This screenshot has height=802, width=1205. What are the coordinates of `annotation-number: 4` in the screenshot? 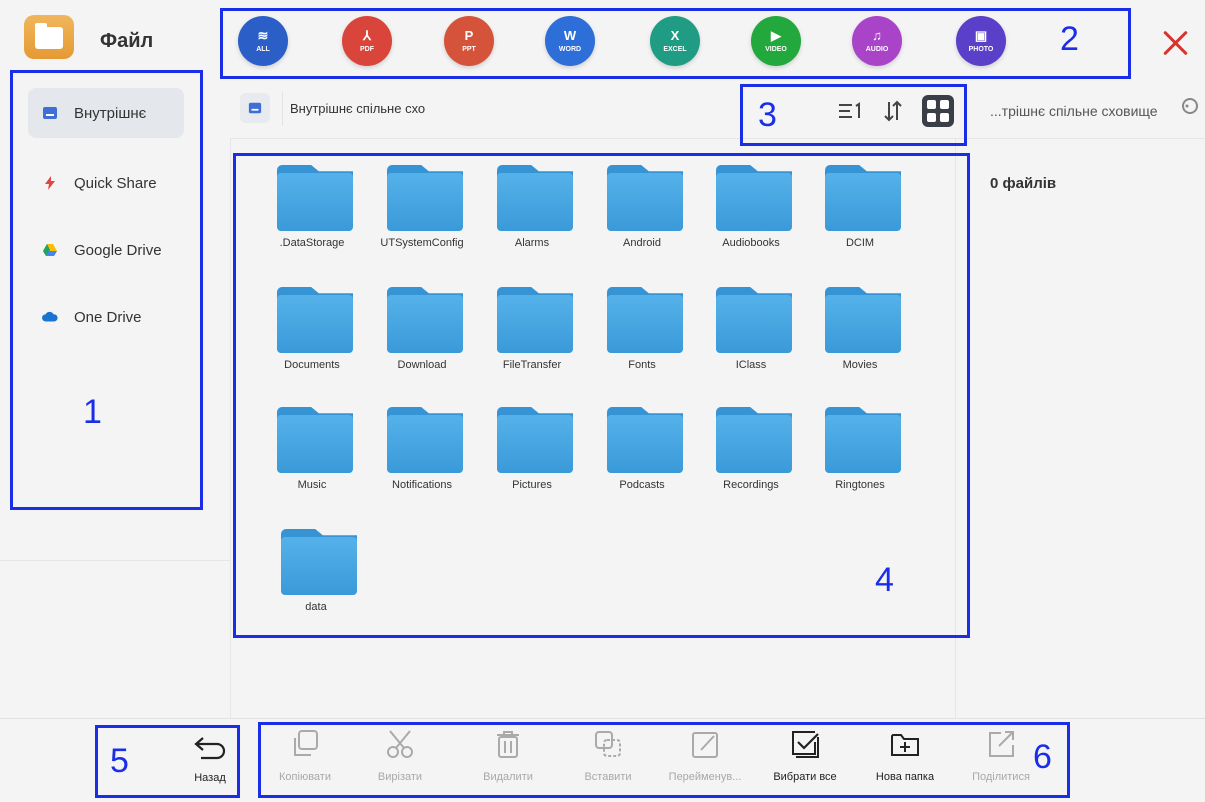 It's located at (884, 580).